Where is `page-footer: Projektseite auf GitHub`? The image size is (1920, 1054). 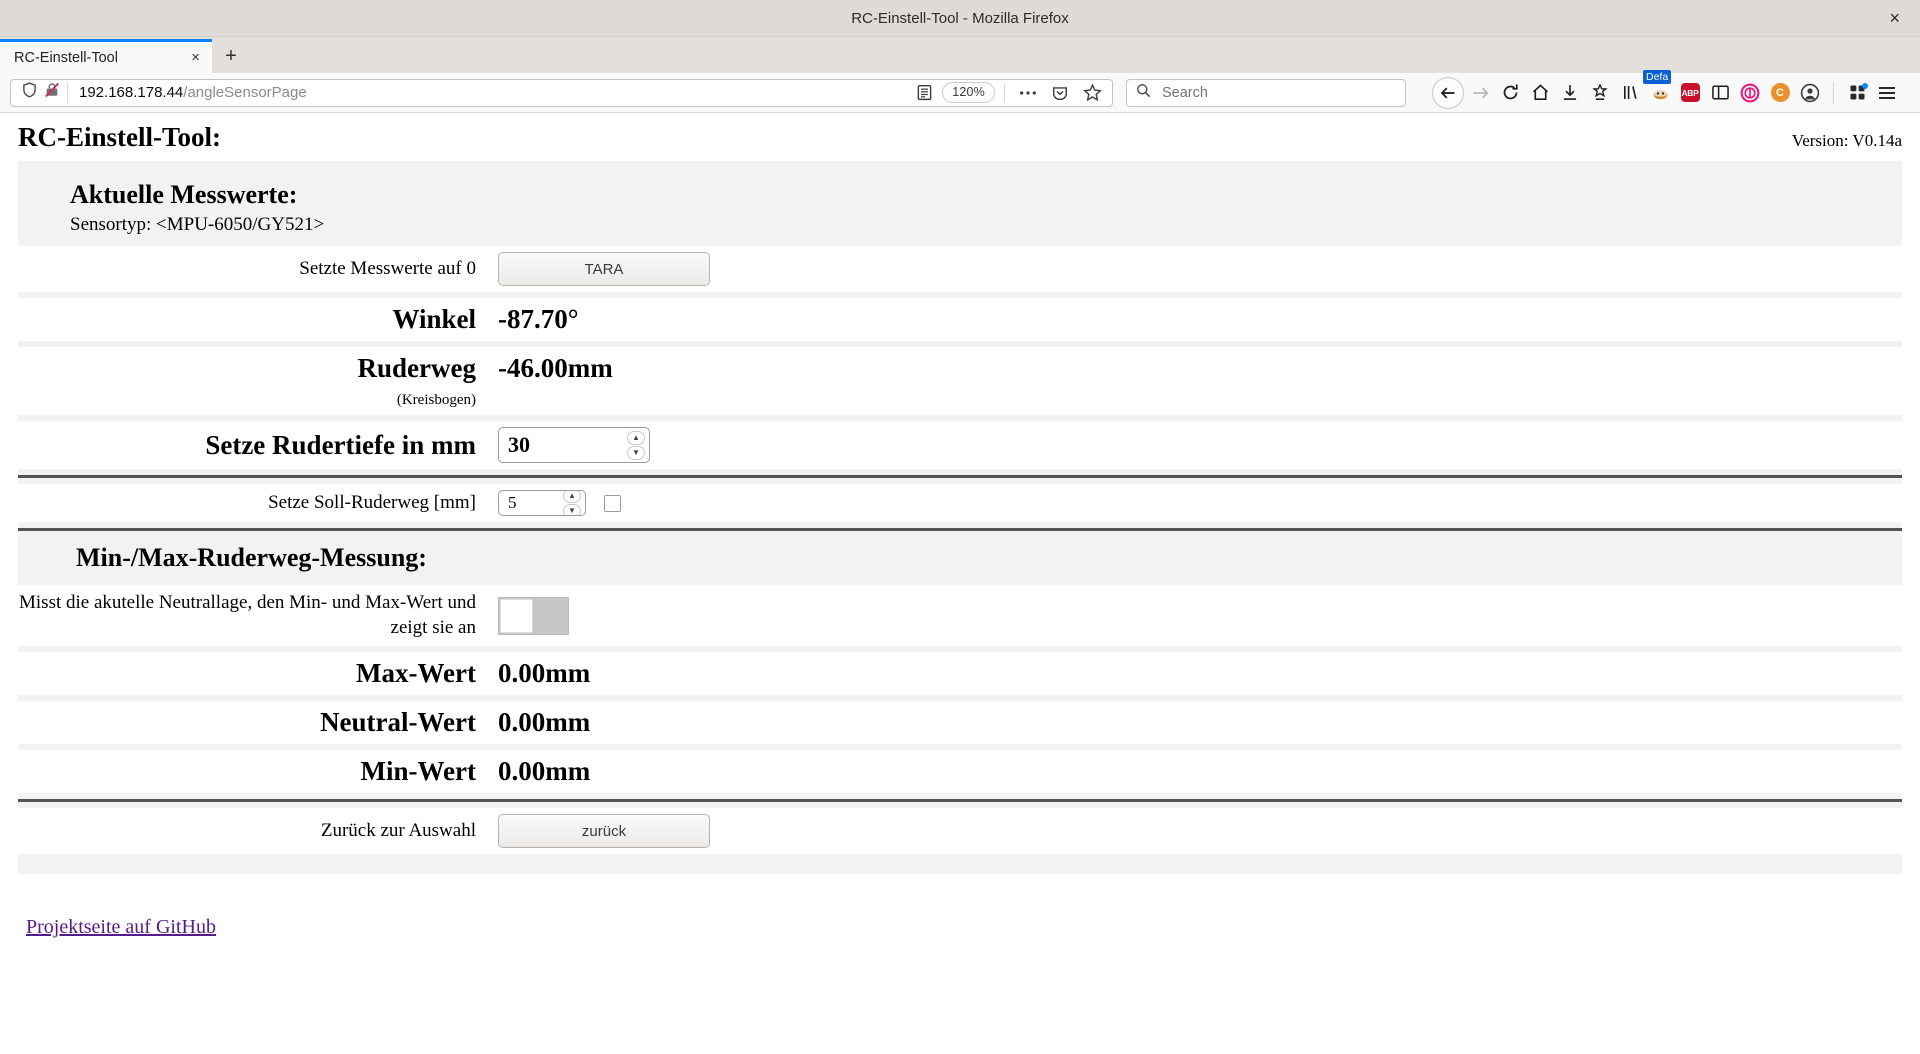
page-footer: Projektseite auf GitHub is located at coordinates (960, 907).